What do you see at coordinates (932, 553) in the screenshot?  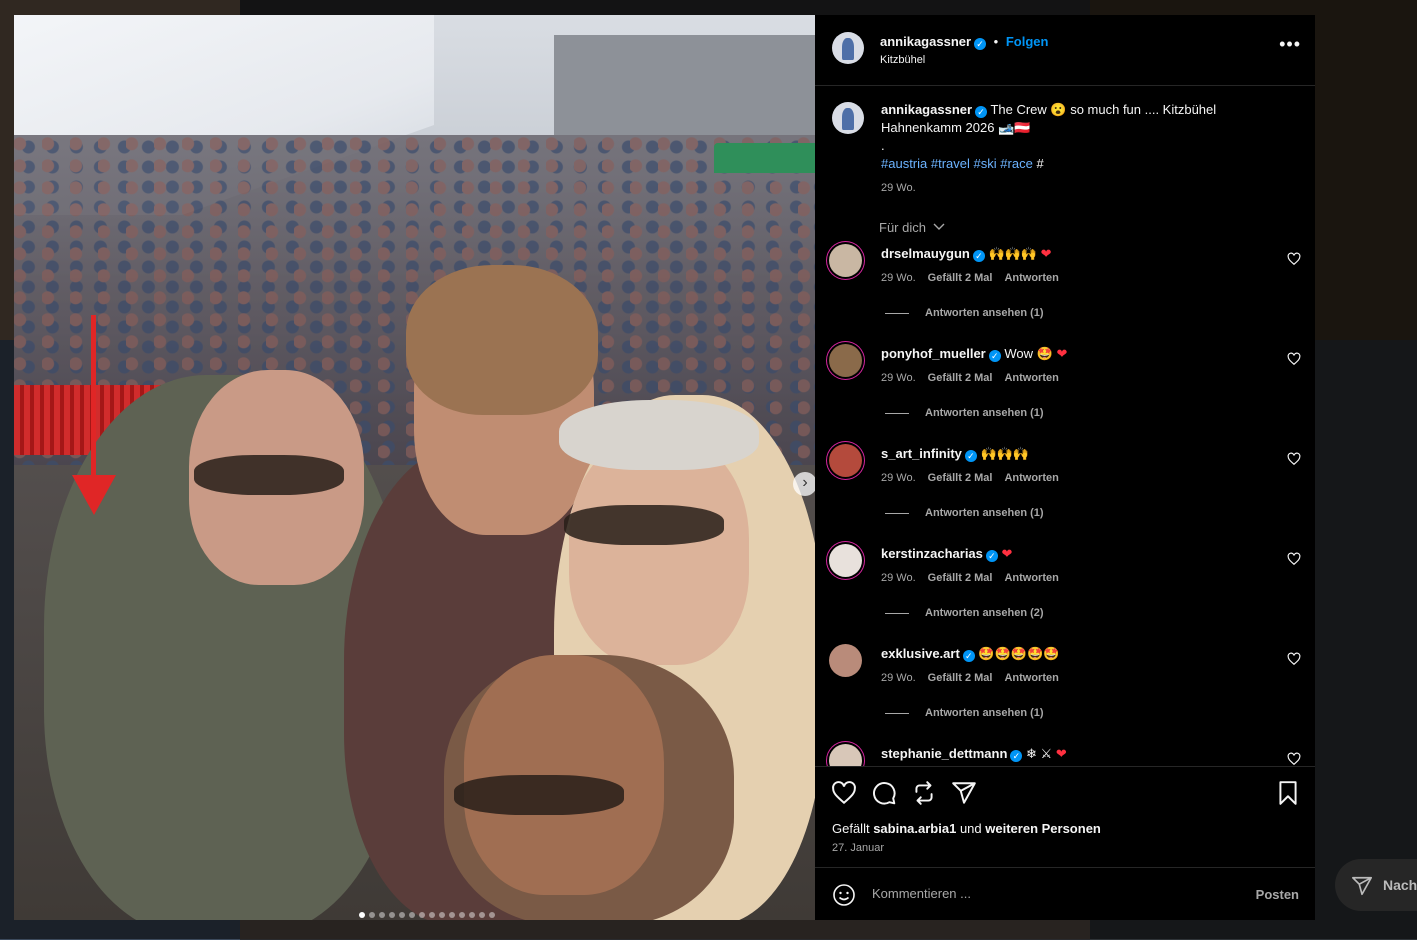 I see `commenter-username: kerstinzacharias` at bounding box center [932, 553].